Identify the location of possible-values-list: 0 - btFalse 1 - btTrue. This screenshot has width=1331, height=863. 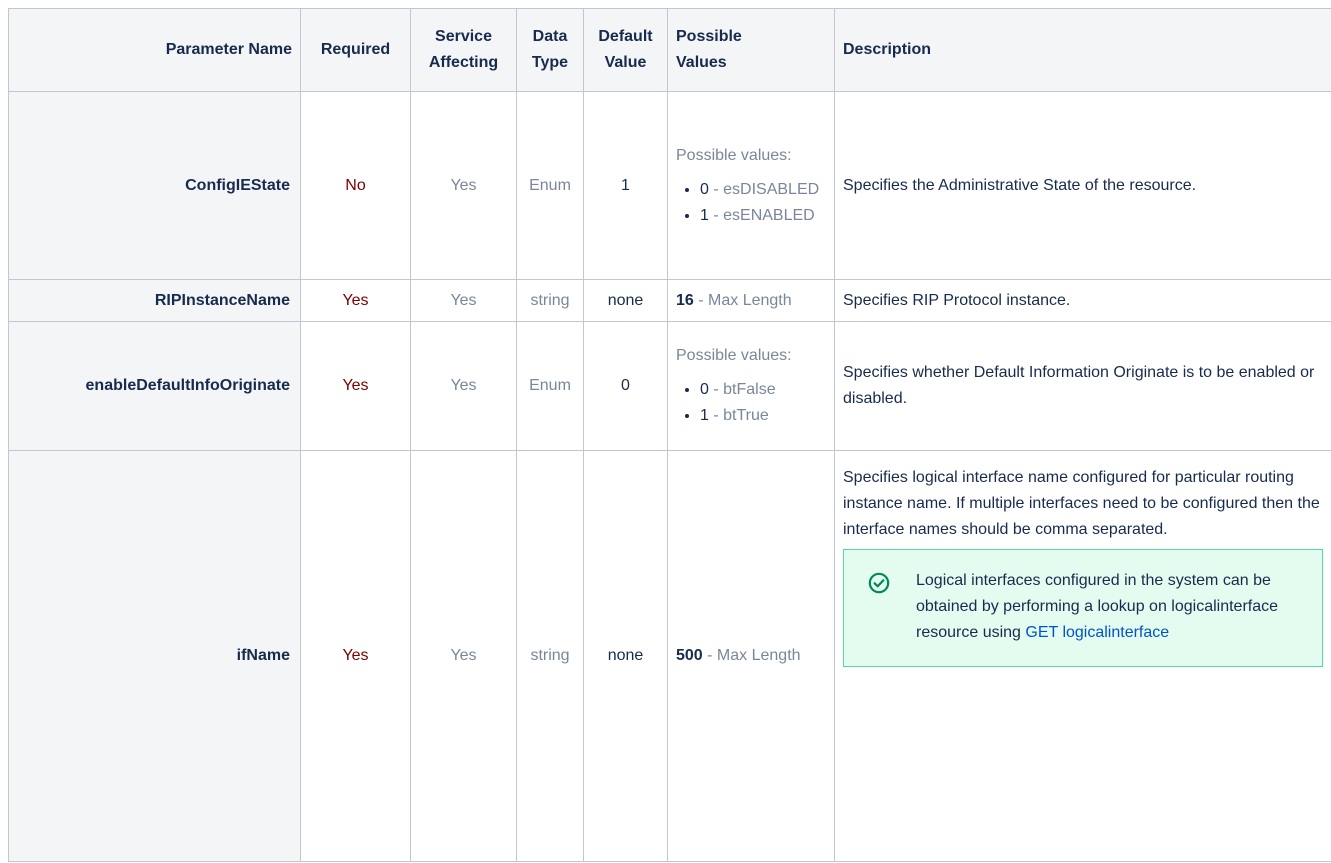
(751, 403).